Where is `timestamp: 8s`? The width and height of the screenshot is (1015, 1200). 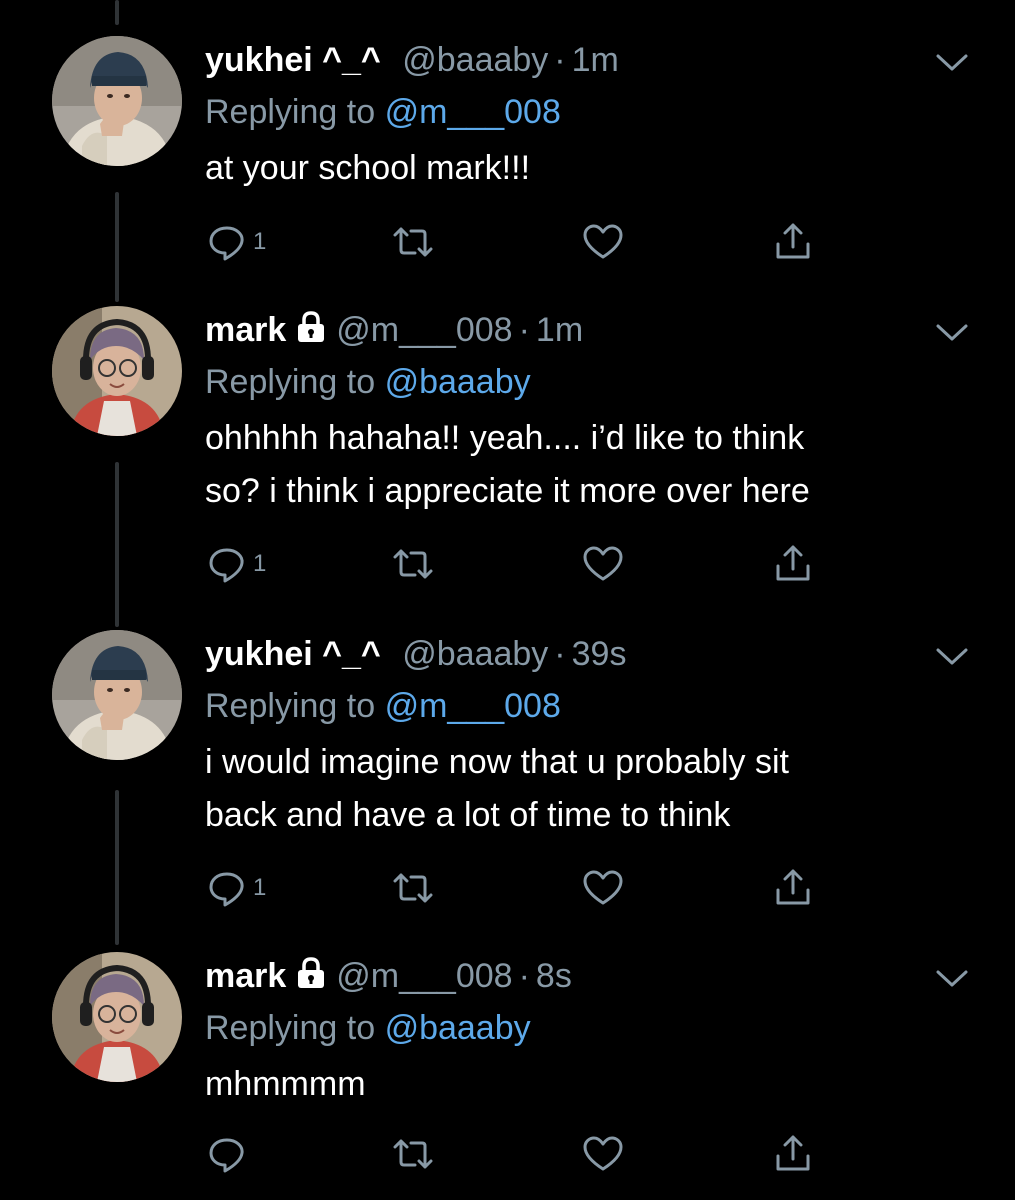 timestamp: 8s is located at coordinates (554, 976).